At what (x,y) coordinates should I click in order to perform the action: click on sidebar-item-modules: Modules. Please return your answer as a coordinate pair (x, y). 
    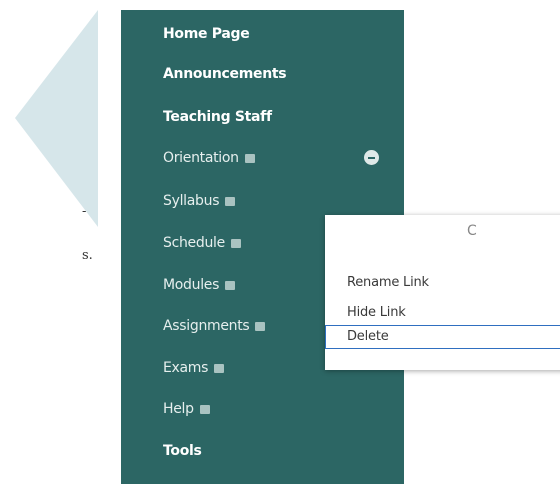
    Looking at the image, I should click on (199, 285).